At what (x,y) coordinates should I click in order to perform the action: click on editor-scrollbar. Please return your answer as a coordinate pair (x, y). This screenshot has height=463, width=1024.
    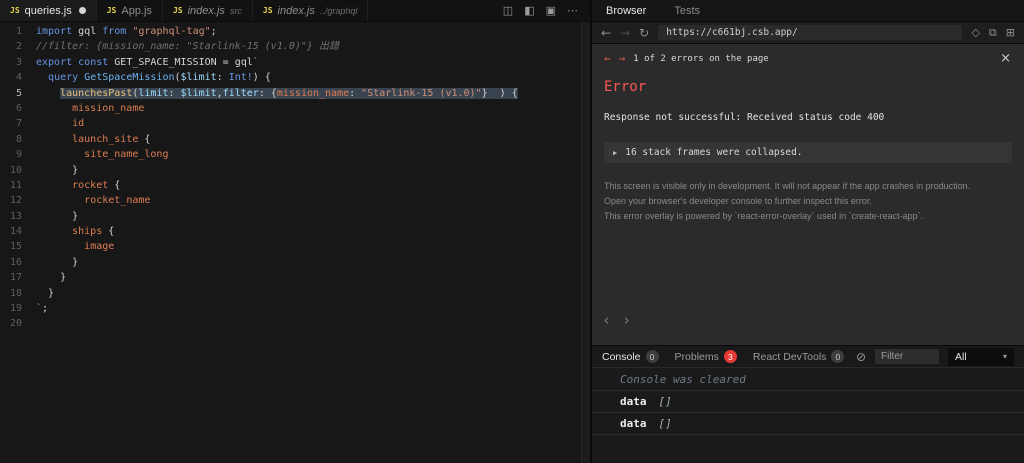
    Looking at the image, I should click on (585, 242).